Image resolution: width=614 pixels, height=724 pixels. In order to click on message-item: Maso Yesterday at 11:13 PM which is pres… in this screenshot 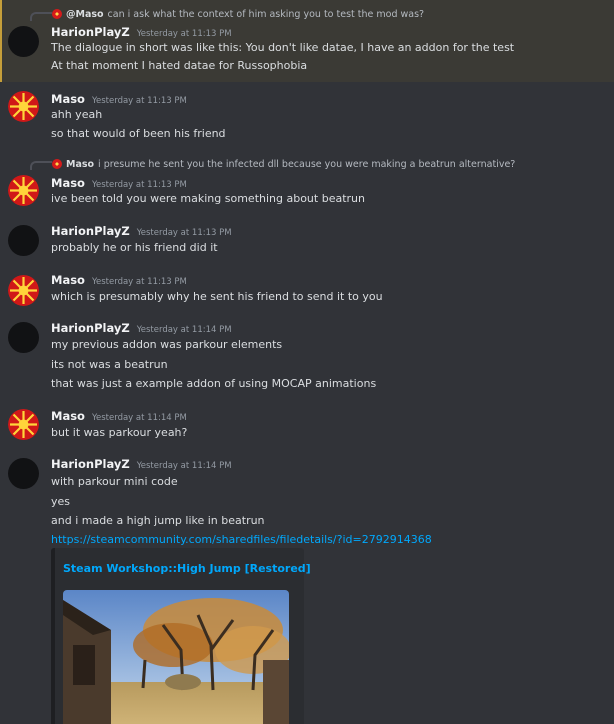, I will do `click(307, 291)`.